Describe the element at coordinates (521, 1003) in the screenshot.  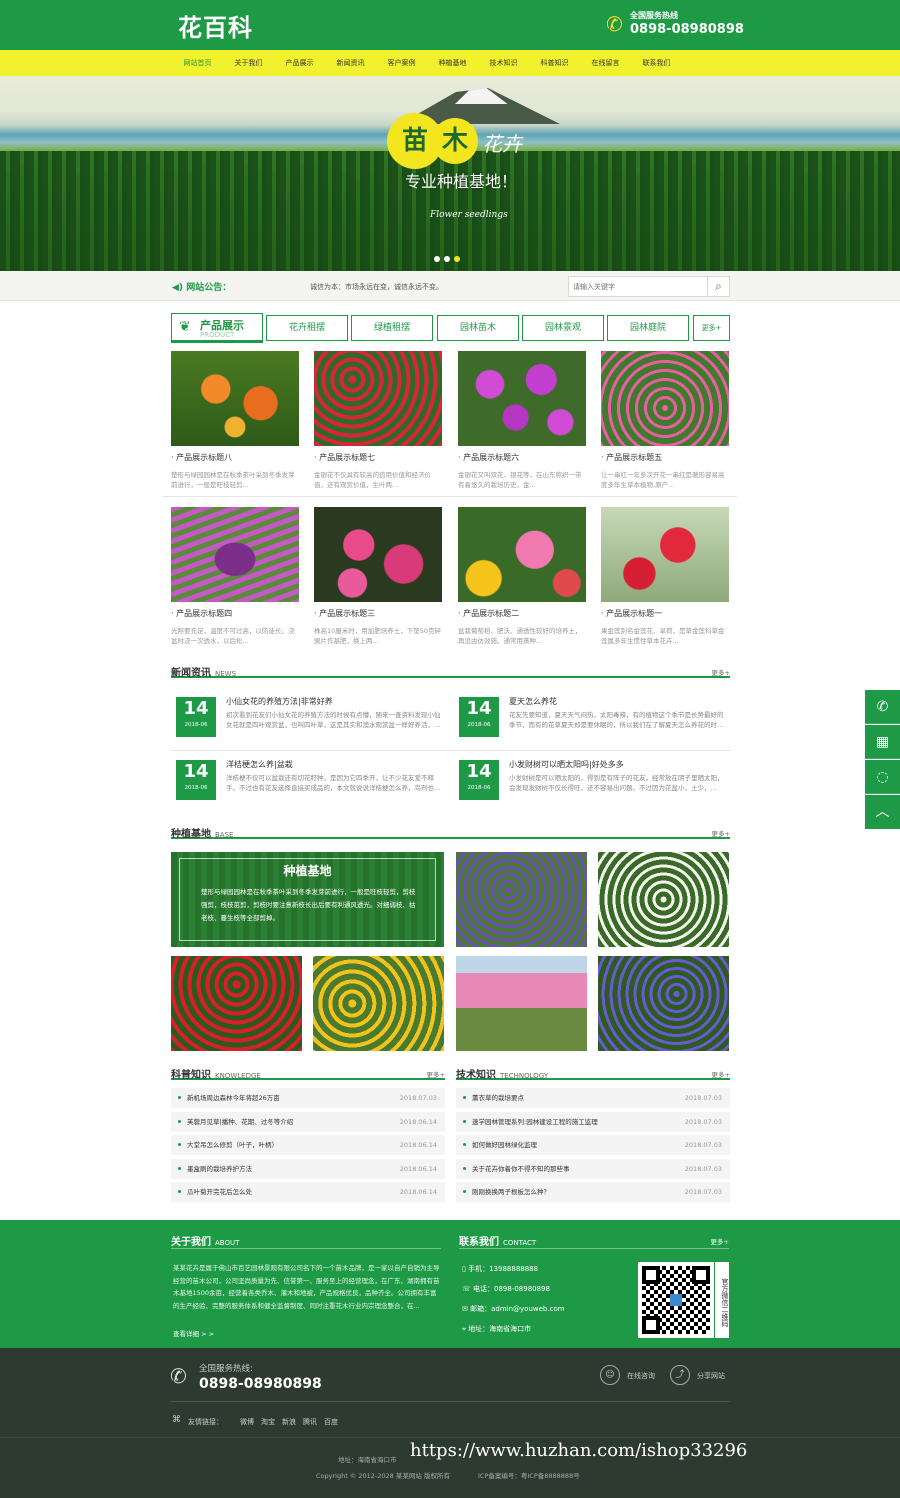
I see `base-image-field` at that location.